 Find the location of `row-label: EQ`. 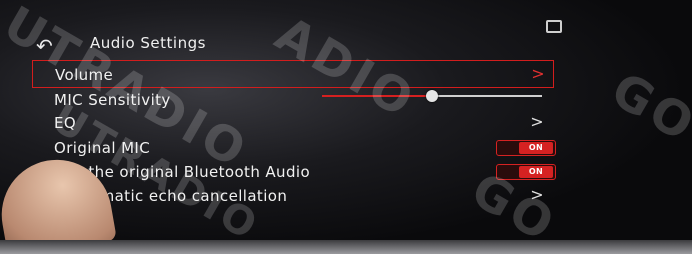

row-label: EQ is located at coordinates (65, 123).